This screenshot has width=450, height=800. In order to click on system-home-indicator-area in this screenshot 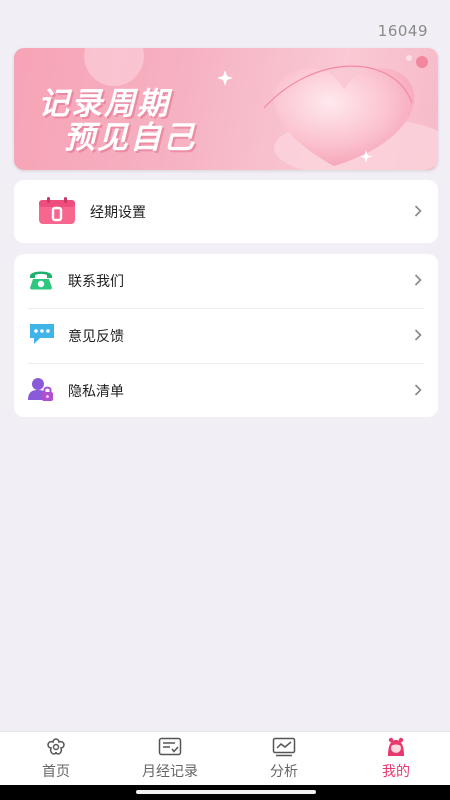, I will do `click(225, 792)`.